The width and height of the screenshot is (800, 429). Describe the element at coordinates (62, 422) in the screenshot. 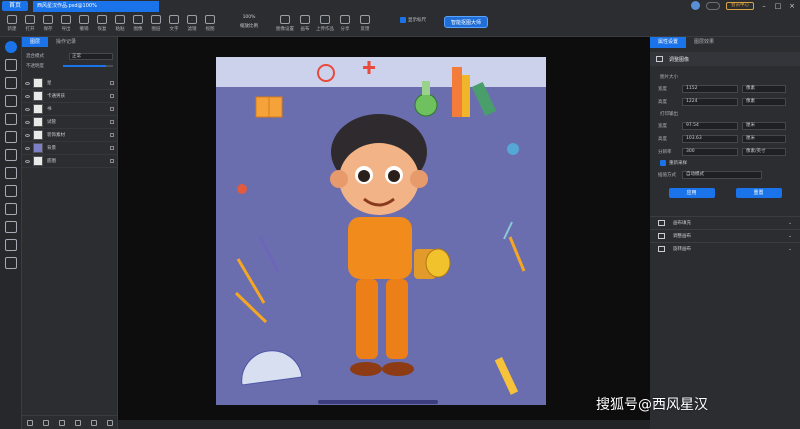

I see `mask-icon` at that location.